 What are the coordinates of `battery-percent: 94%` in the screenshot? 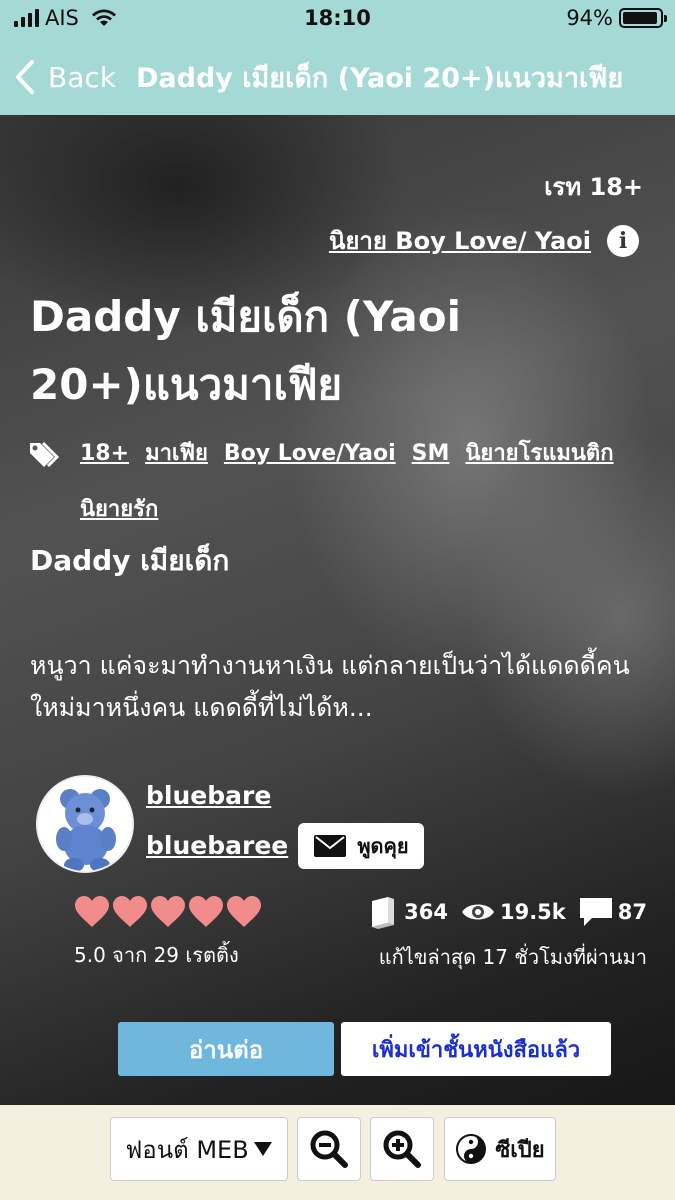 It's located at (589, 18).